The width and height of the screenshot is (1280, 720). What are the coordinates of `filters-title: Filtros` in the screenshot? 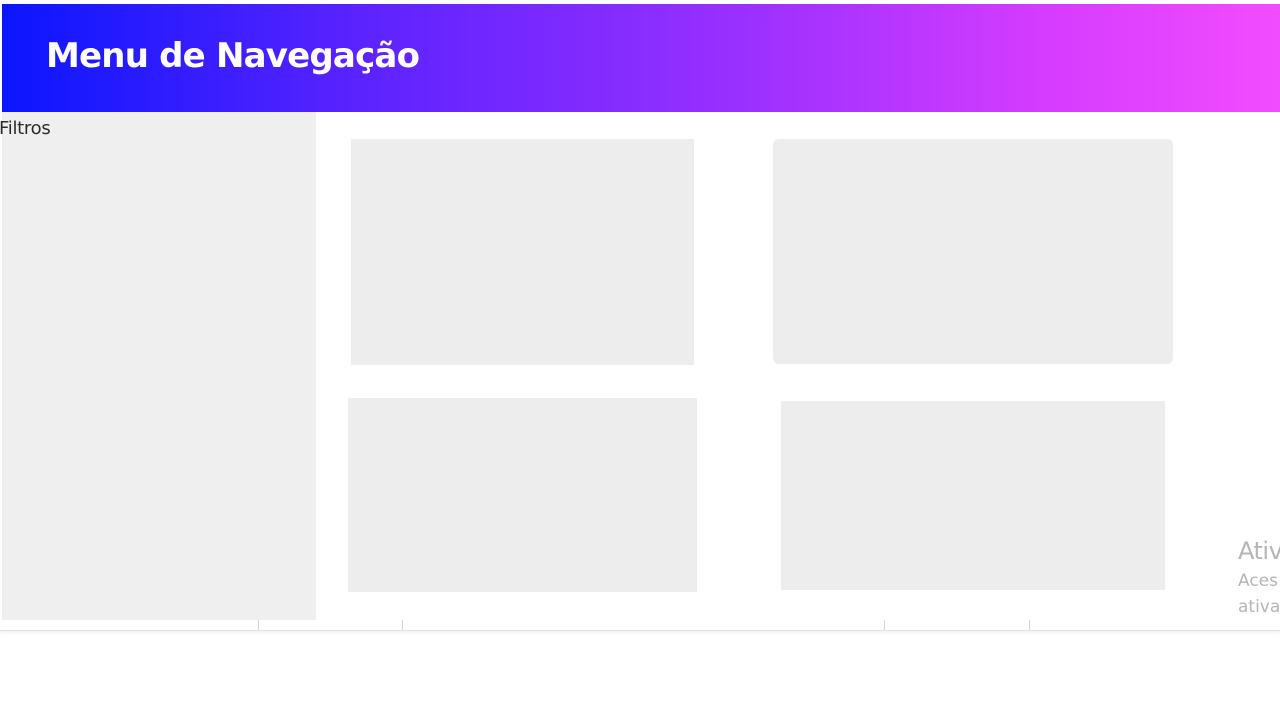 It's located at (25, 128).